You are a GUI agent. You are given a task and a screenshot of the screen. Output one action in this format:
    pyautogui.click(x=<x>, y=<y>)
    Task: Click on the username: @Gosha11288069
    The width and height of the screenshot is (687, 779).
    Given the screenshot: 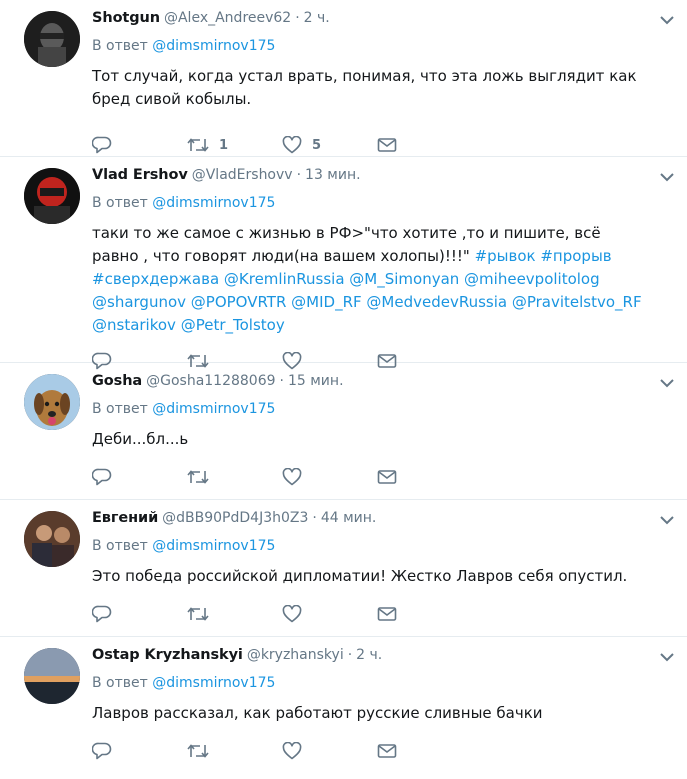 What is the action you would take?
    pyautogui.click(x=210, y=381)
    